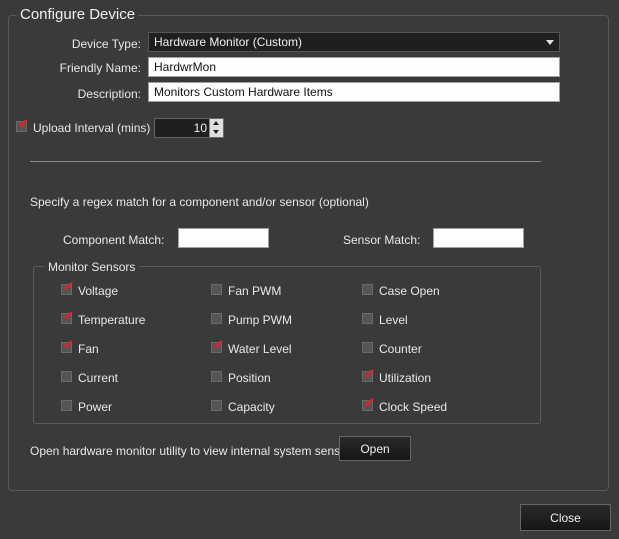 Image resolution: width=619 pixels, height=539 pixels. Describe the element at coordinates (114, 240) in the screenshot. I see `component-match-label: Component Match:` at that location.